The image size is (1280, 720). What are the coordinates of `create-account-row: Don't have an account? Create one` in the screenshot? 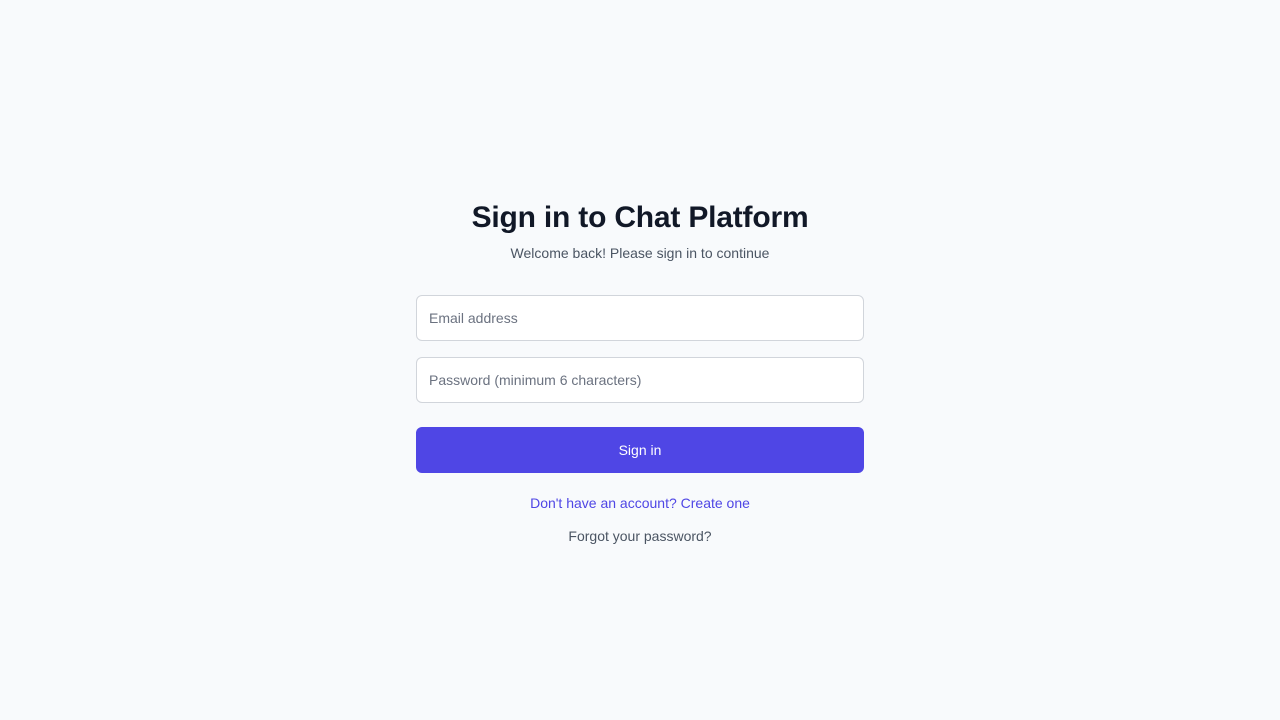 It's located at (640, 503).